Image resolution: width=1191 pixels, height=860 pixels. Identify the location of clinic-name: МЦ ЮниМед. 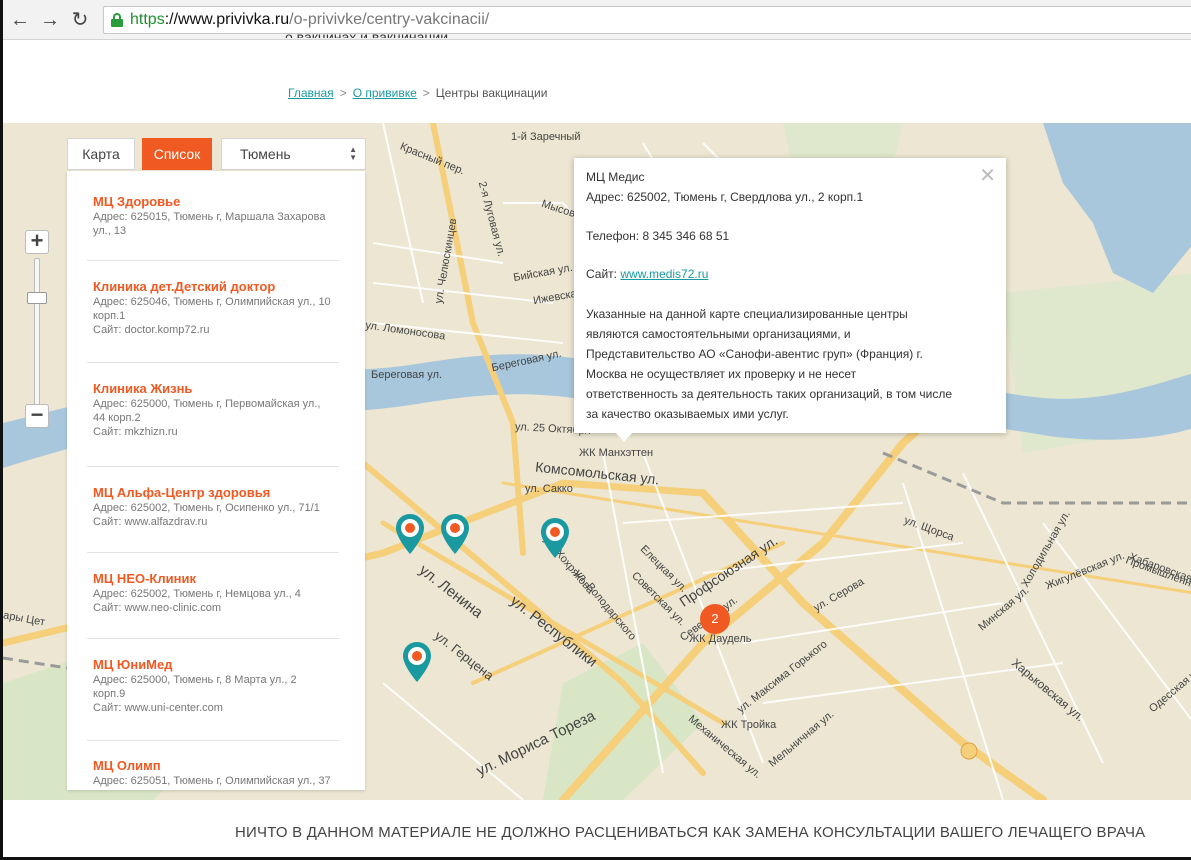
(218, 664).